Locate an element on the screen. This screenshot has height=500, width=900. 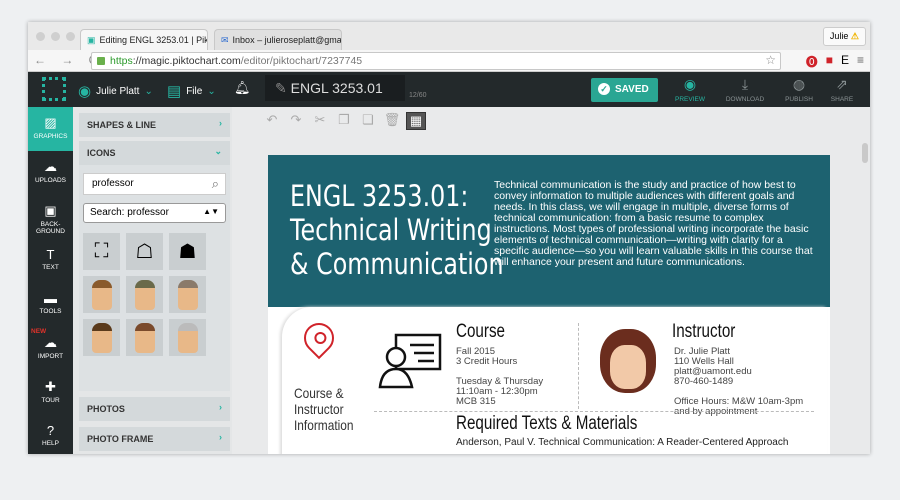
icon-search-input: professor ⌕ is located at coordinates (154, 184).